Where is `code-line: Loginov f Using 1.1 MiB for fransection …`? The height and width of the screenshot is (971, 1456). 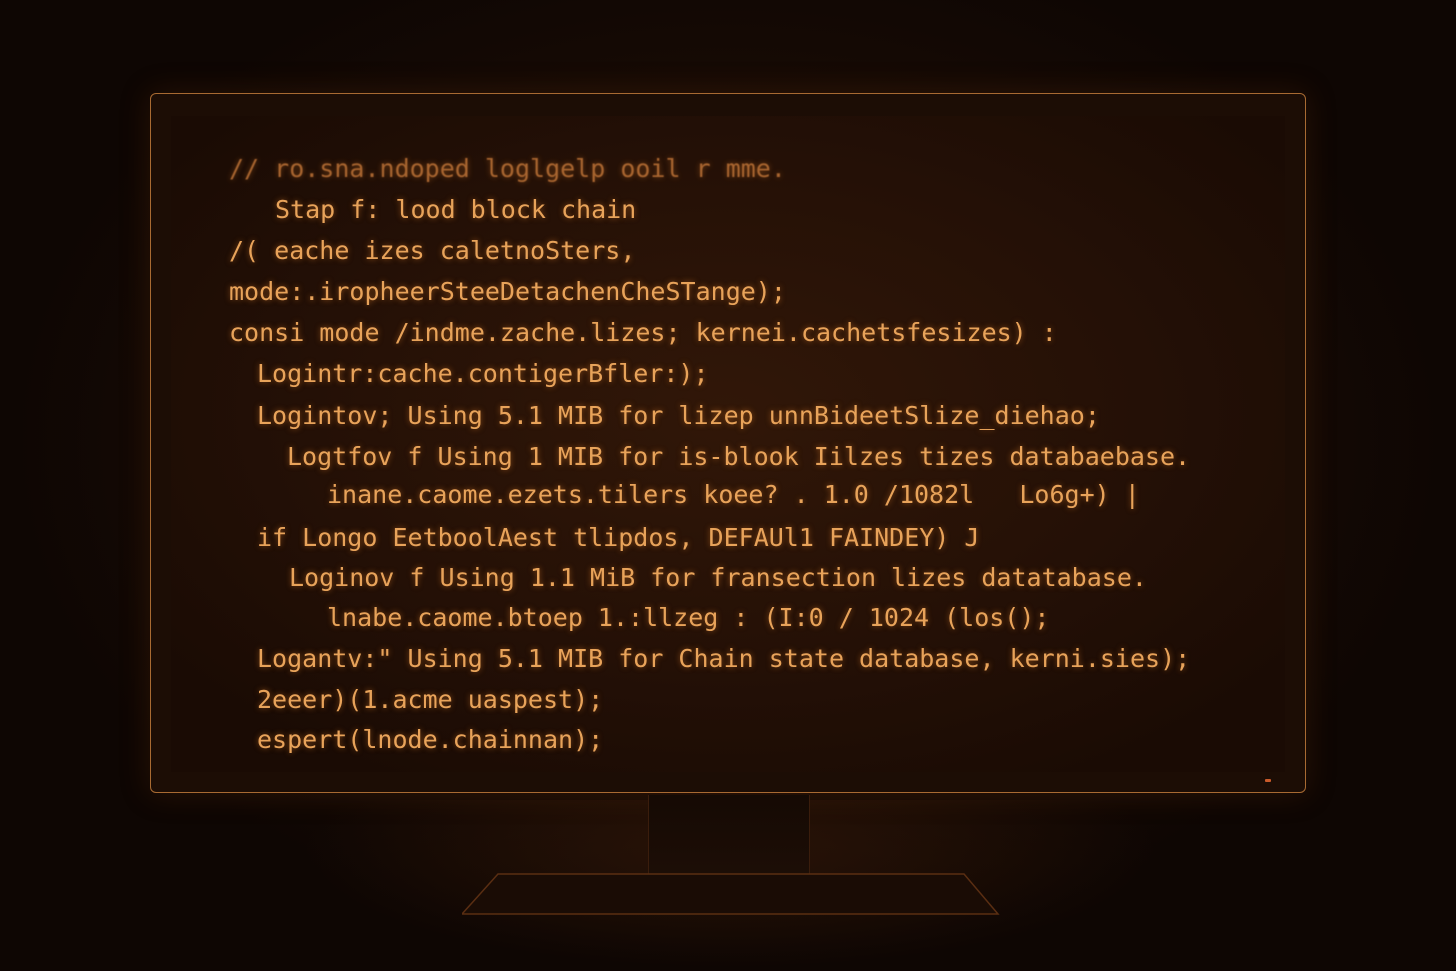 code-line: Loginov f Using 1.1 MiB for fransection … is located at coordinates (718, 577).